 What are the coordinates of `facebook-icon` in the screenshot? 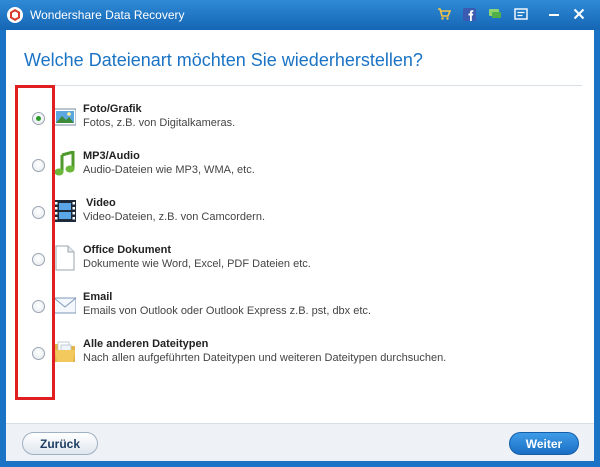 It's located at (469, 14).